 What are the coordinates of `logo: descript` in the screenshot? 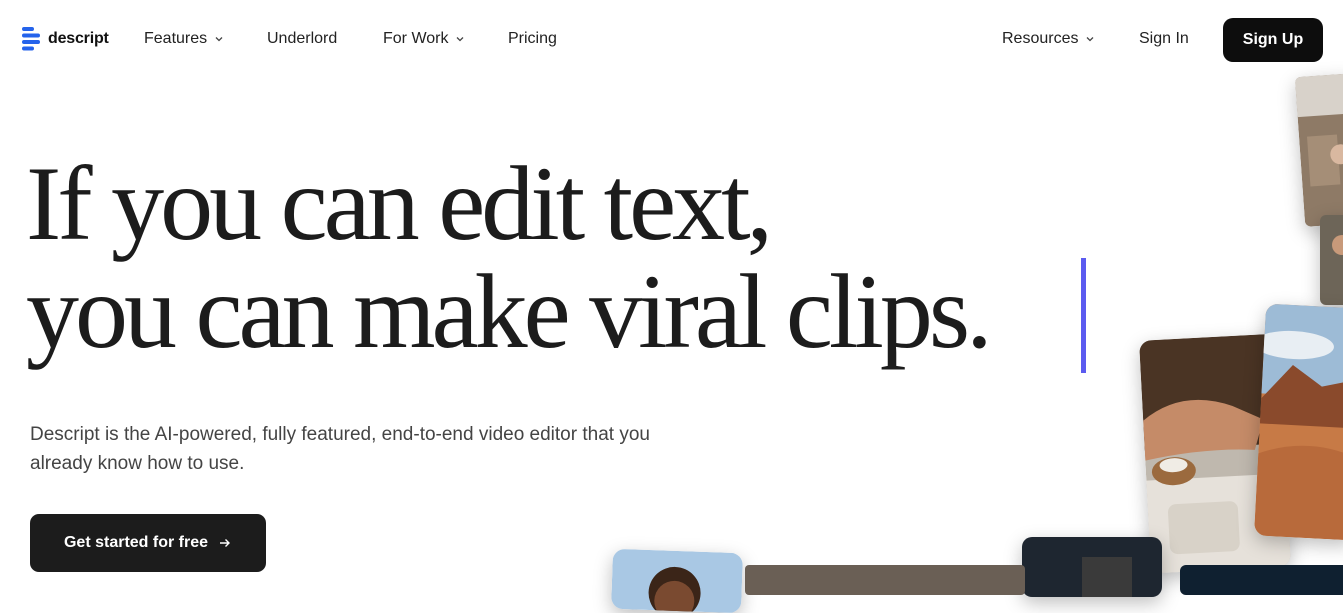 It's located at (65, 39).